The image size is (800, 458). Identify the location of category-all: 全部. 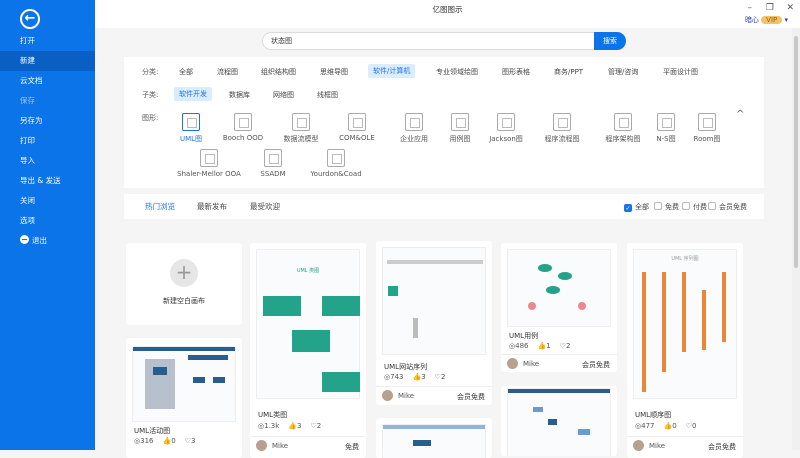
(186, 72).